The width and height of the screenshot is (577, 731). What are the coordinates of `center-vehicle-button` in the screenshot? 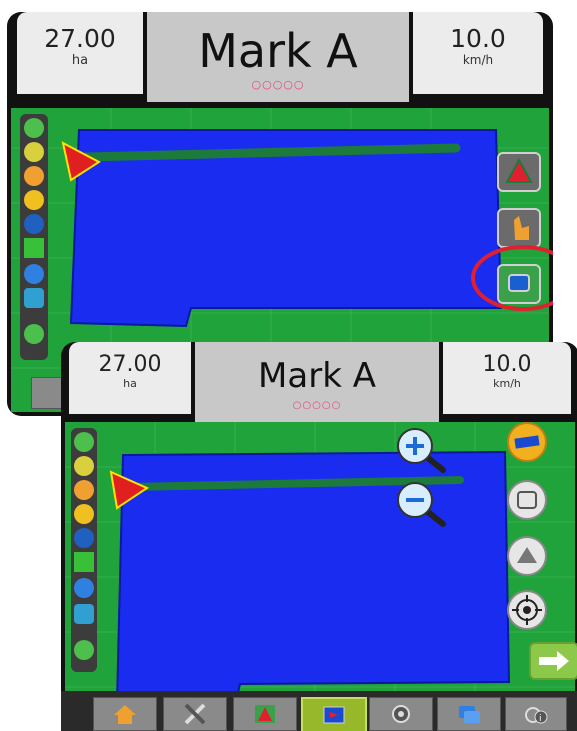 It's located at (527, 610).